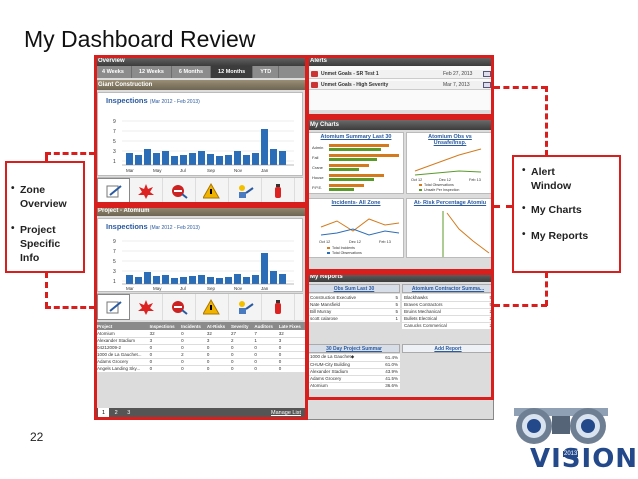 This screenshot has width=638, height=479. What do you see at coordinates (400, 194) in the screenshot?
I see `highlight-my-charts` at bounding box center [400, 194].